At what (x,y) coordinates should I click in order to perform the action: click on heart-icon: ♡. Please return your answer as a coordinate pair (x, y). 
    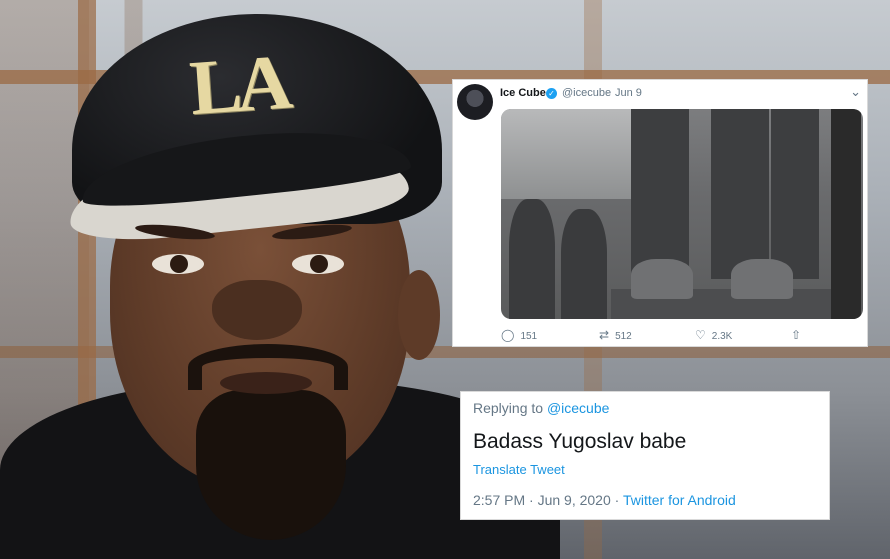
    Looking at the image, I should click on (700, 335).